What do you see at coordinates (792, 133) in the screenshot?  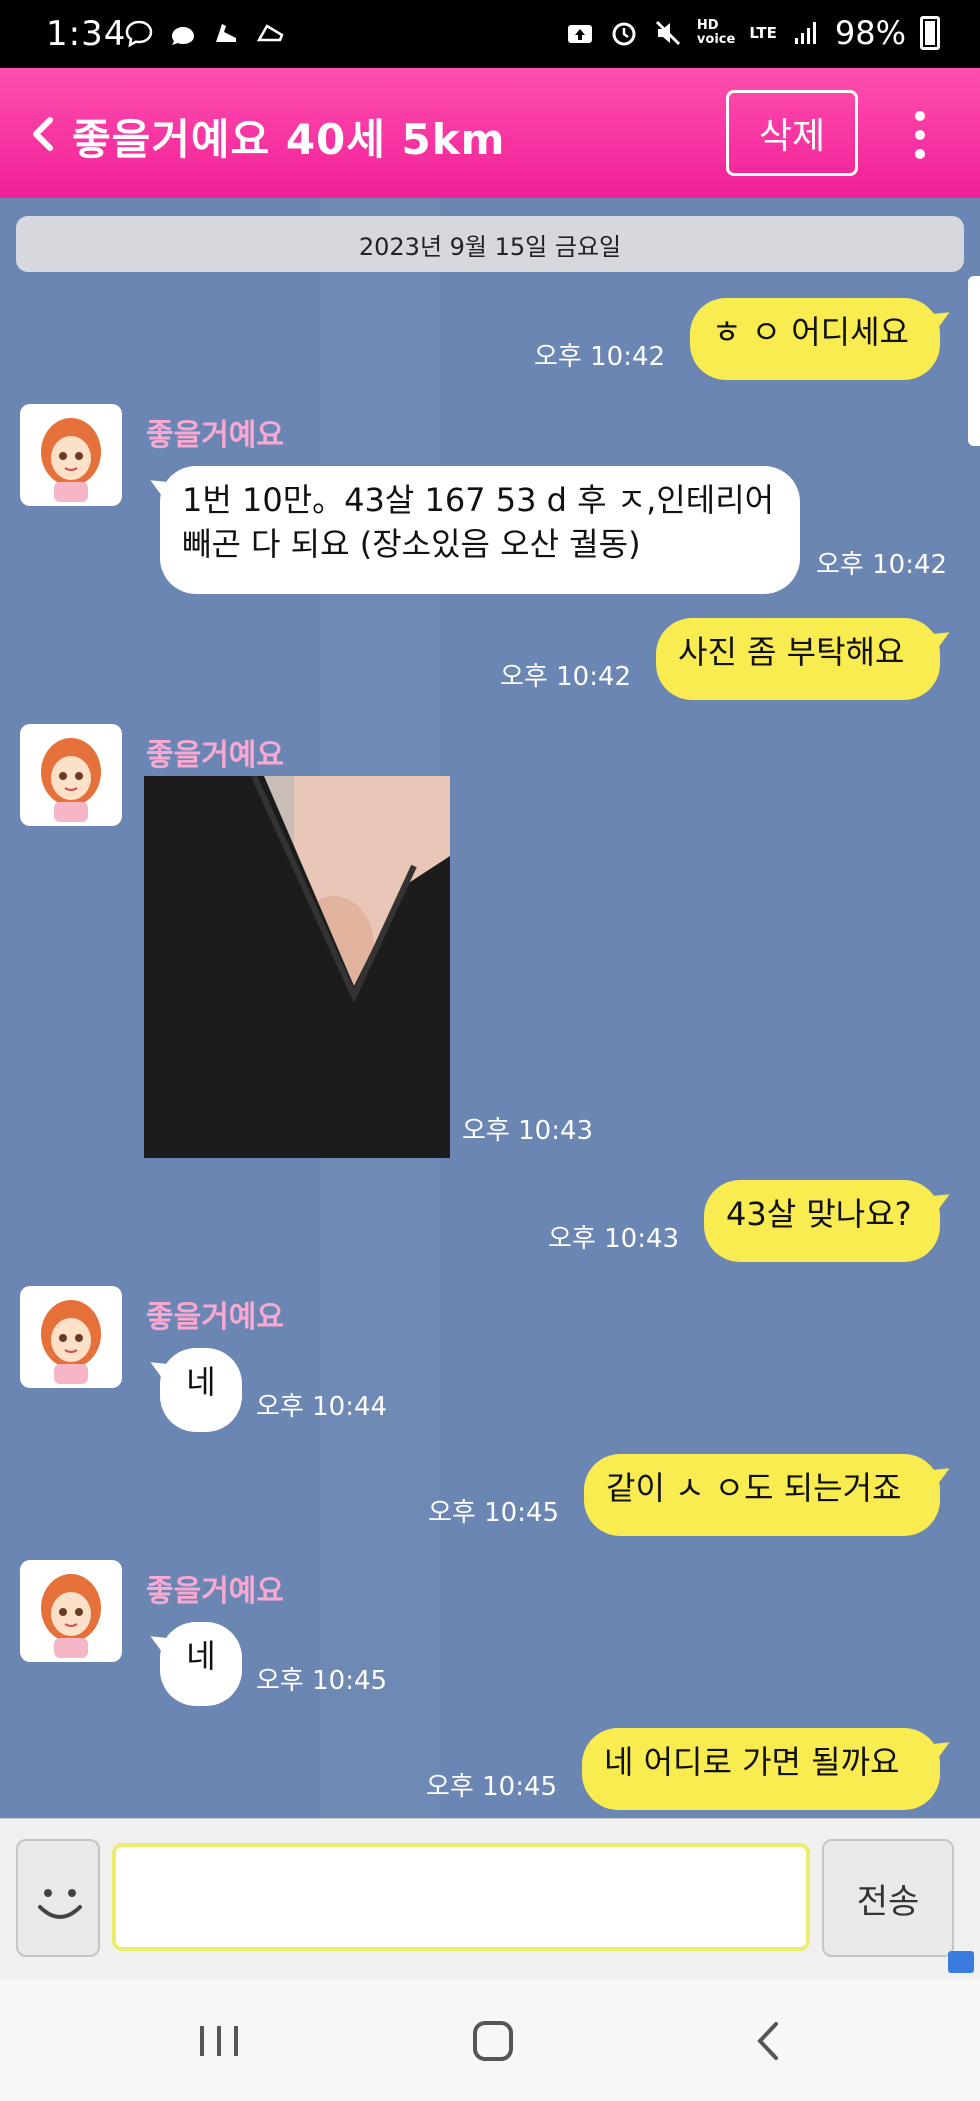 I see `delete-button: 삭제` at bounding box center [792, 133].